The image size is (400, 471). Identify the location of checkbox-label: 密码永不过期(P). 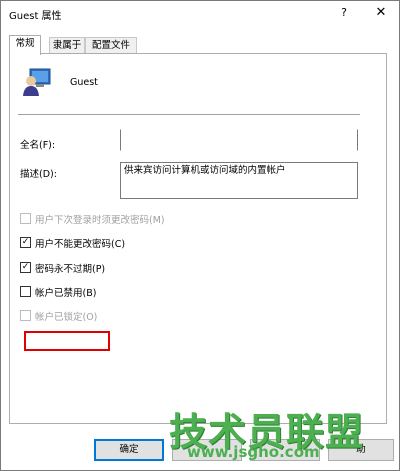
(70, 269).